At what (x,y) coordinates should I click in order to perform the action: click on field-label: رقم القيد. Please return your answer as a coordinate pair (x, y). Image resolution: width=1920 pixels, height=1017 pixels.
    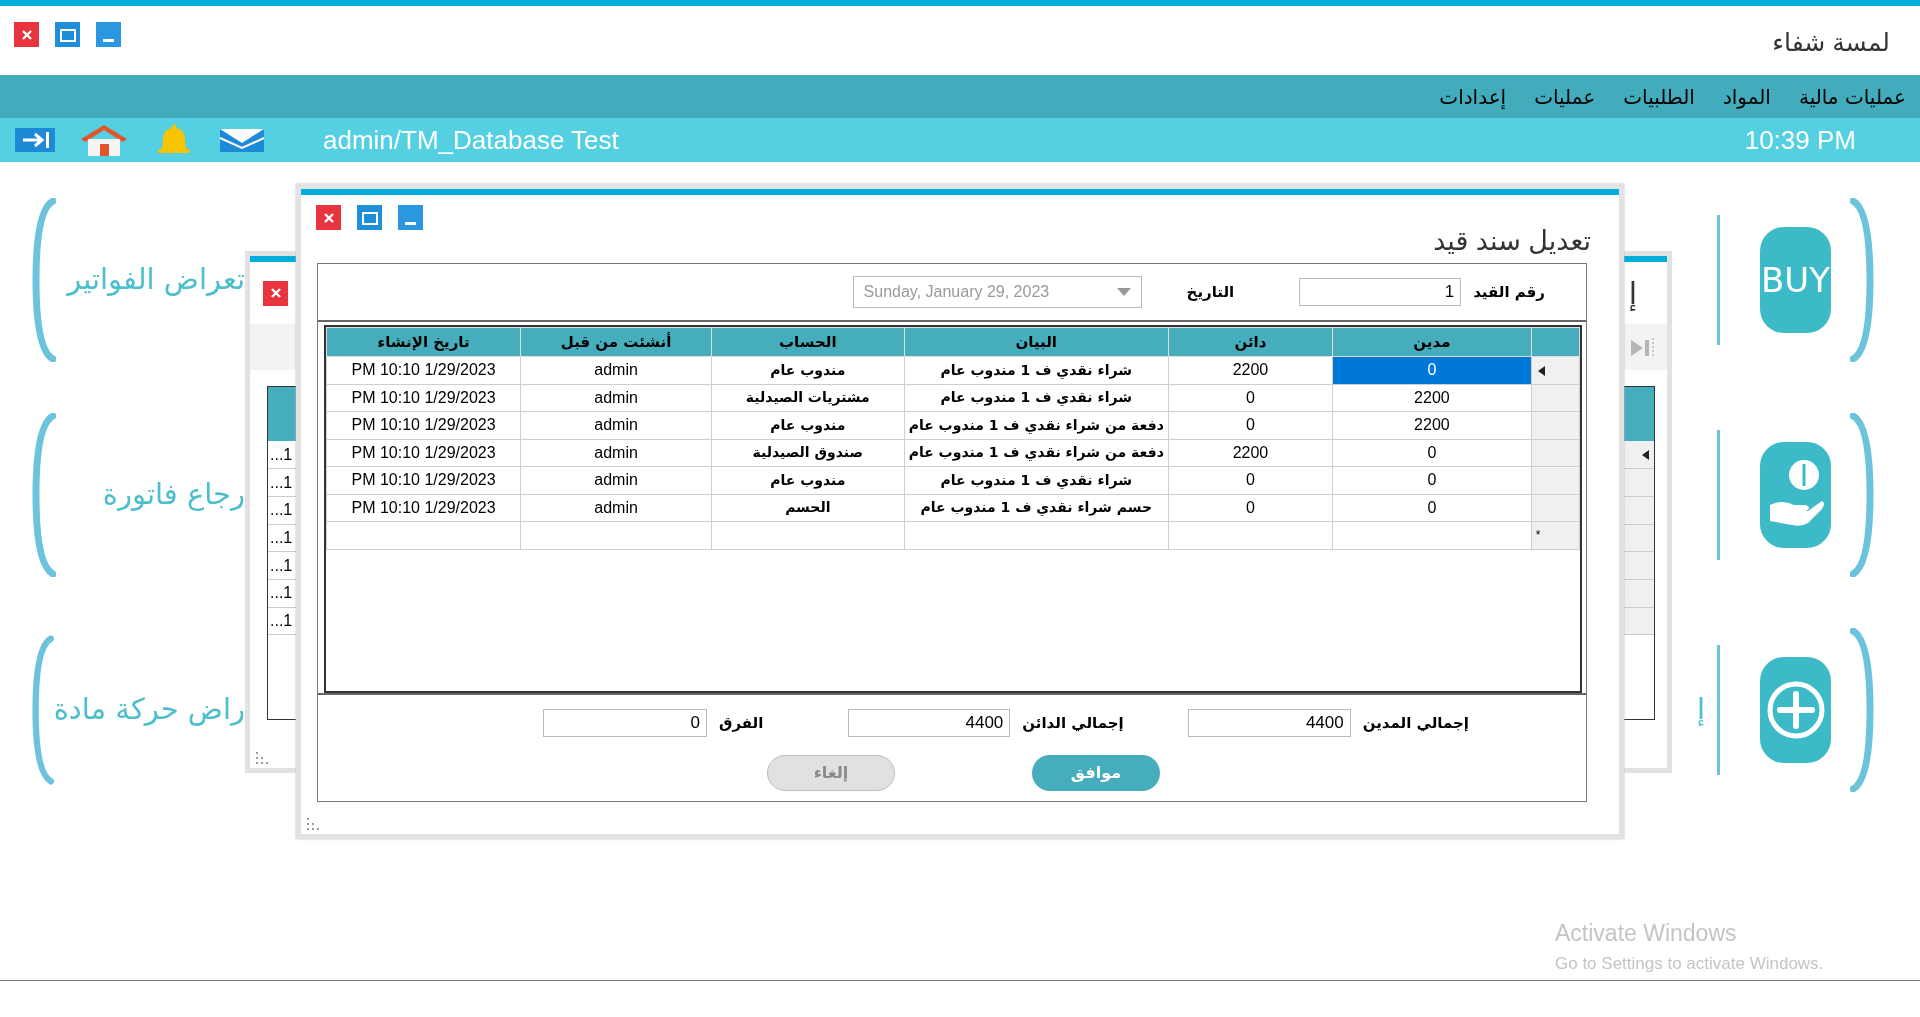
    Looking at the image, I should click on (1509, 292).